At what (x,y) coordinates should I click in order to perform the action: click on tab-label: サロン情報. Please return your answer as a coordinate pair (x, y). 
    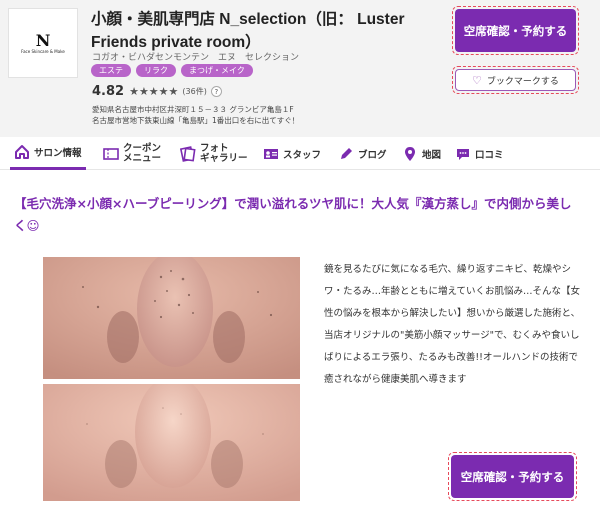
    Looking at the image, I should click on (58, 153).